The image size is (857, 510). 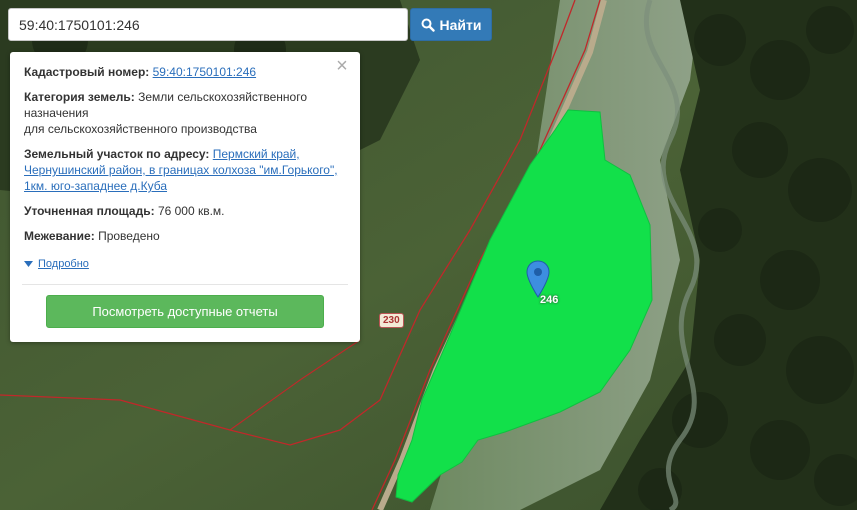 I want to click on details-toggle: Подробно, so click(x=185, y=264).